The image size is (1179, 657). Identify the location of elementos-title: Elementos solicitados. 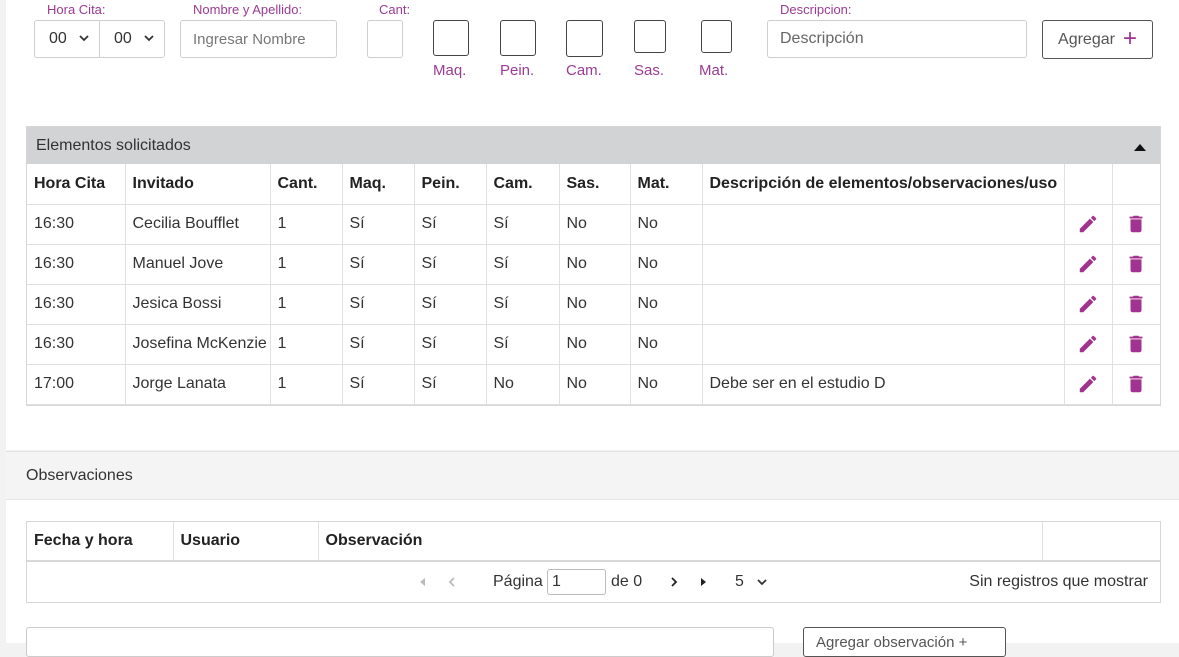
(113, 145).